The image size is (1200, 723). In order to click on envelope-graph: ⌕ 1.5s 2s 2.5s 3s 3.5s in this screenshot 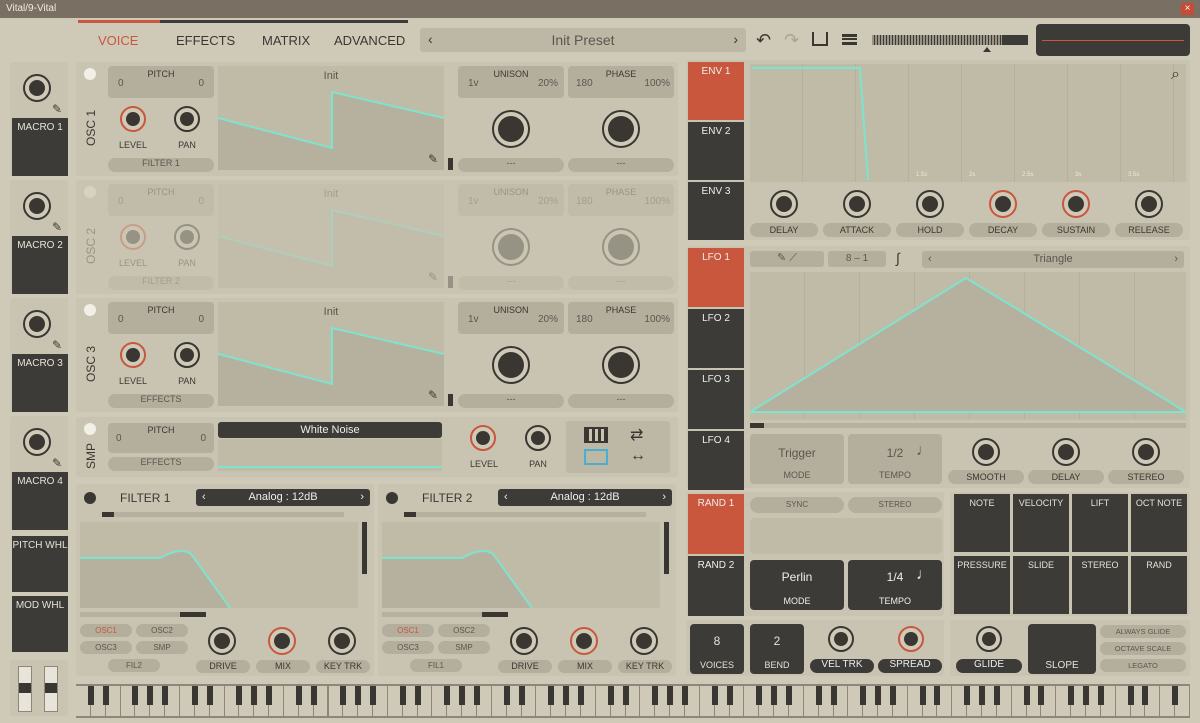, I will do `click(968, 123)`.